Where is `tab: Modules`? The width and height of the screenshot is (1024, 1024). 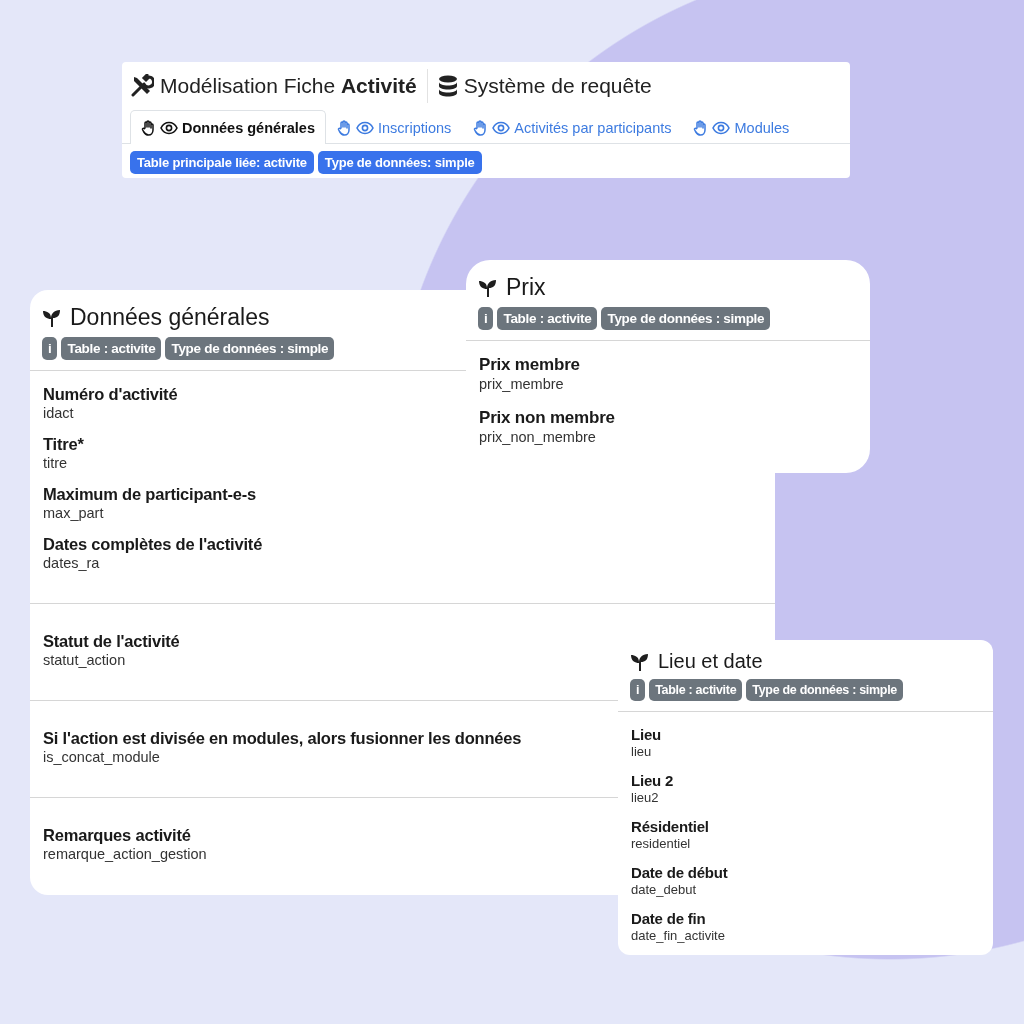
tab: Modules is located at coordinates (741, 127).